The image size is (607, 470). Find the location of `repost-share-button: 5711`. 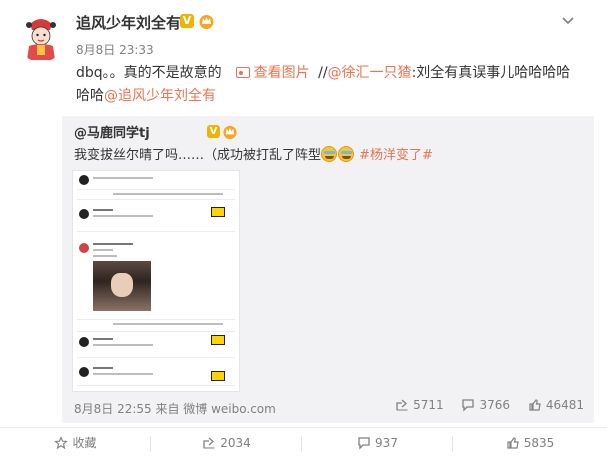

repost-share-button: 5711 is located at coordinates (419, 405).